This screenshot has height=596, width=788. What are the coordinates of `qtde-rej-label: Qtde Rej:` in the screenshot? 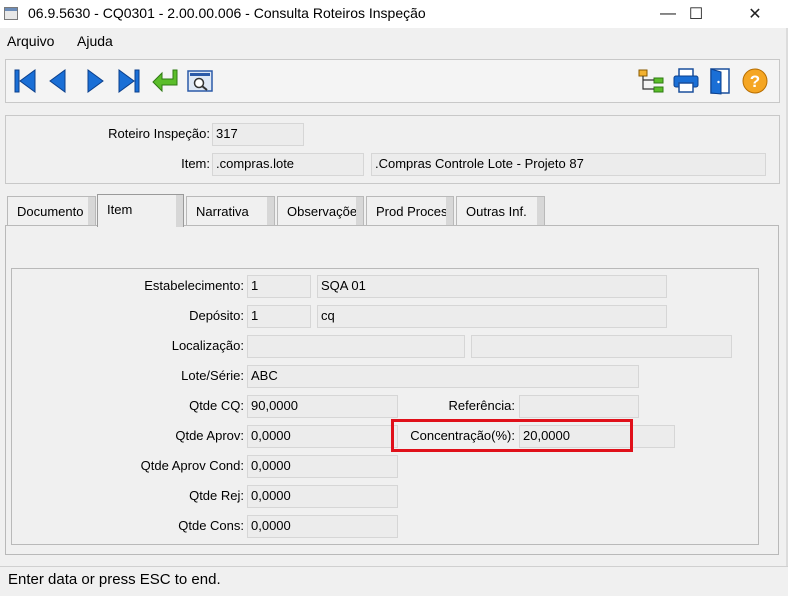 It's located at (216, 495).